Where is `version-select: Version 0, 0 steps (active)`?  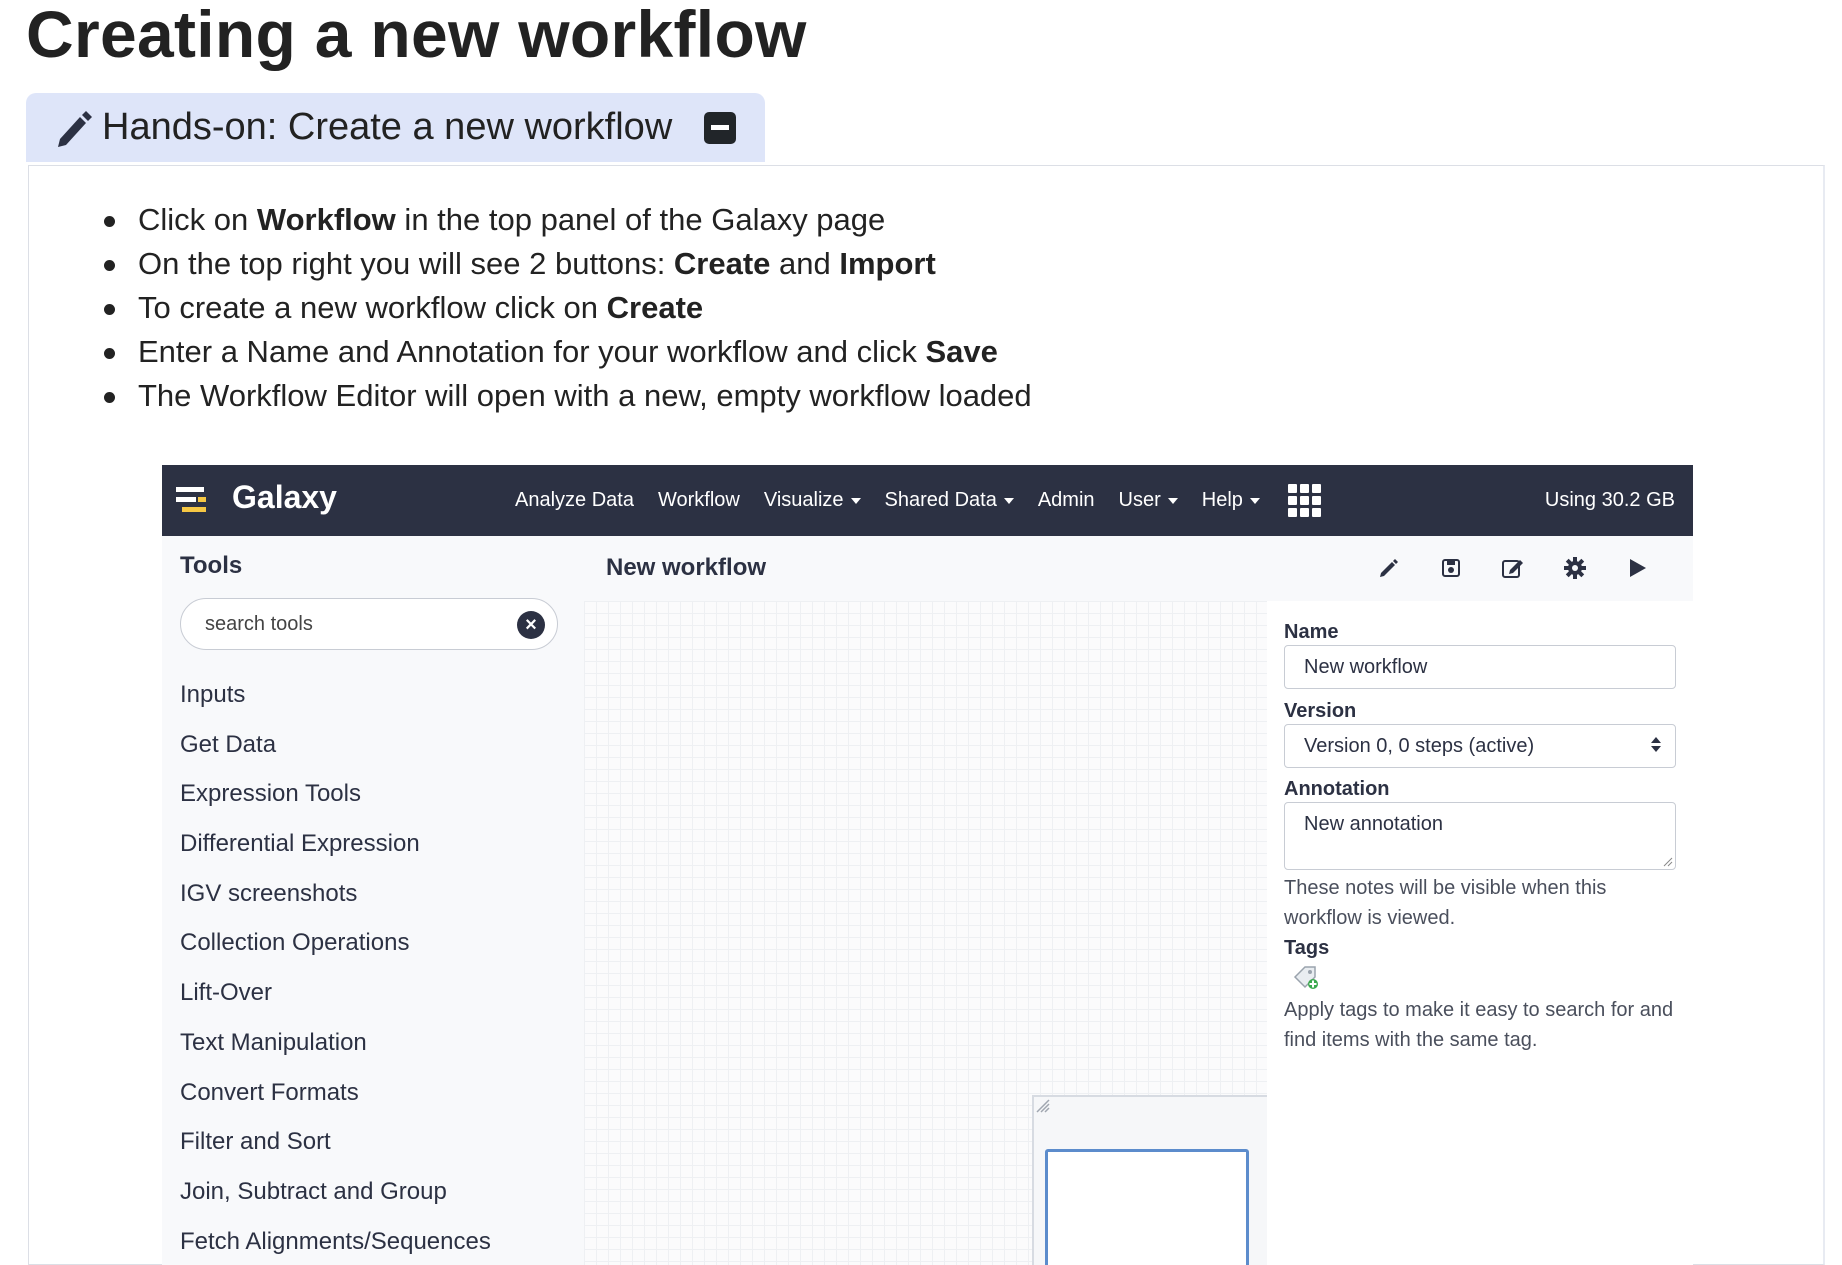
version-select: Version 0, 0 steps (active) is located at coordinates (1480, 746).